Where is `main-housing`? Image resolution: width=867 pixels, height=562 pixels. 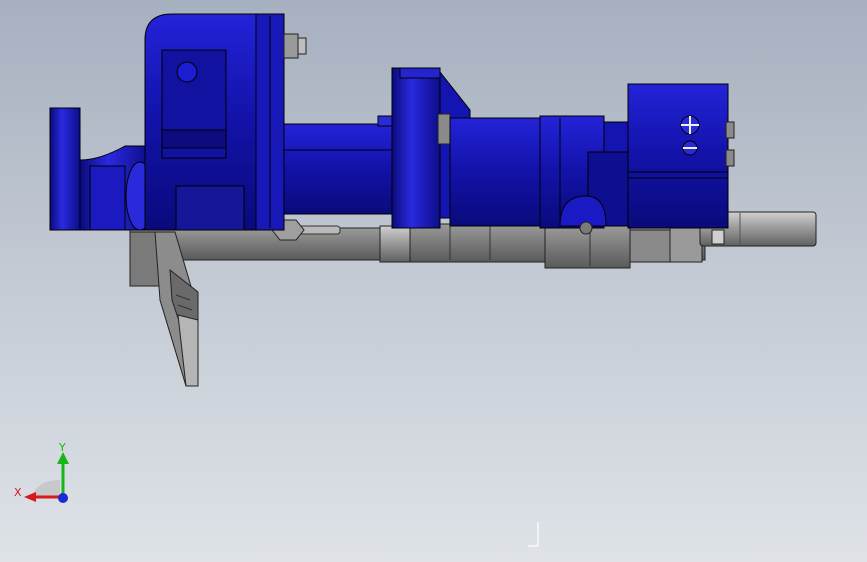
main-housing is located at coordinates (214, 122).